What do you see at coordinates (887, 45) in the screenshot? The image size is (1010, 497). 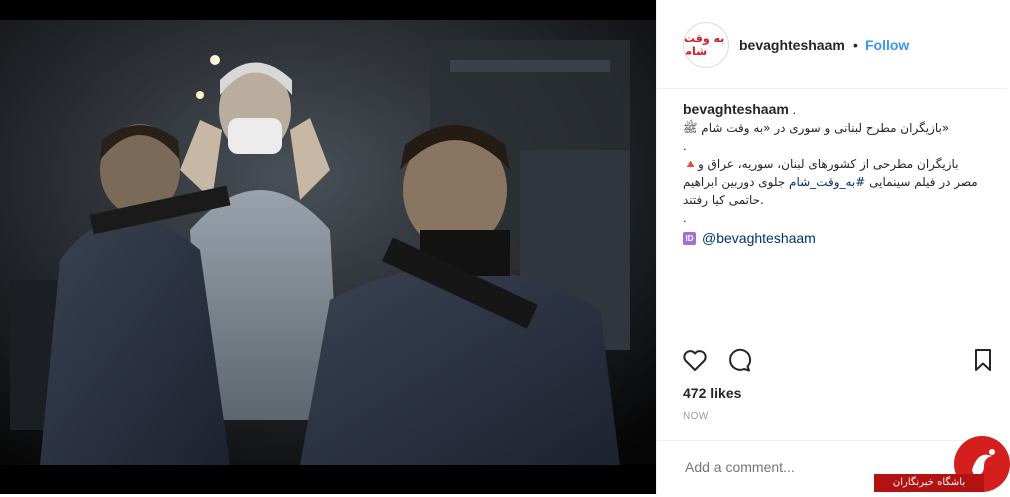 I see `follow-button: Follow` at bounding box center [887, 45].